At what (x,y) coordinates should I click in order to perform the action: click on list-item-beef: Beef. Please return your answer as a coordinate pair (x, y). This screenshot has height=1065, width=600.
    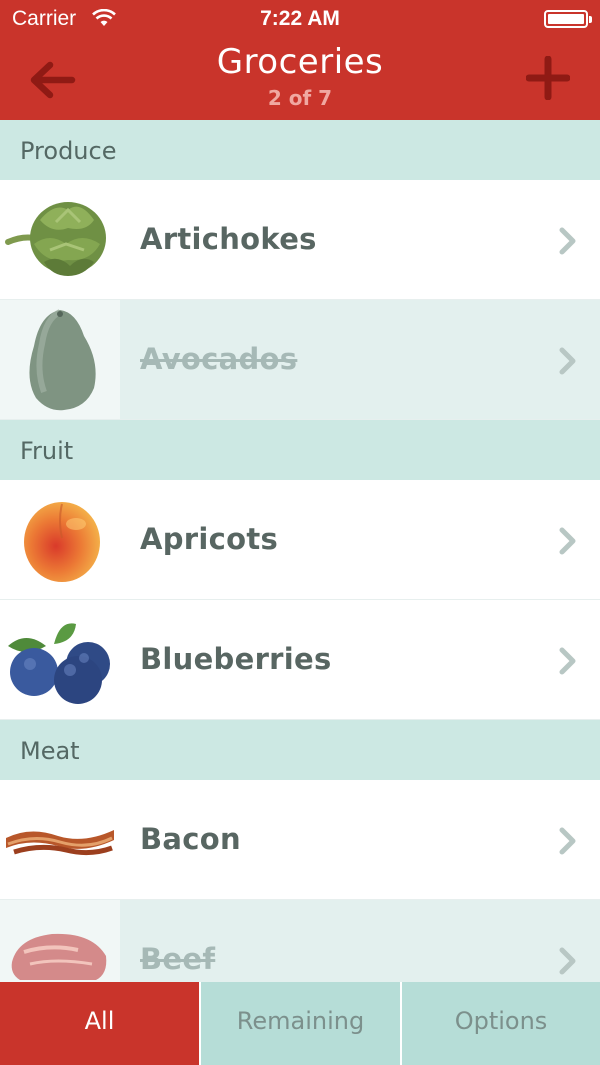
    Looking at the image, I should click on (300, 941).